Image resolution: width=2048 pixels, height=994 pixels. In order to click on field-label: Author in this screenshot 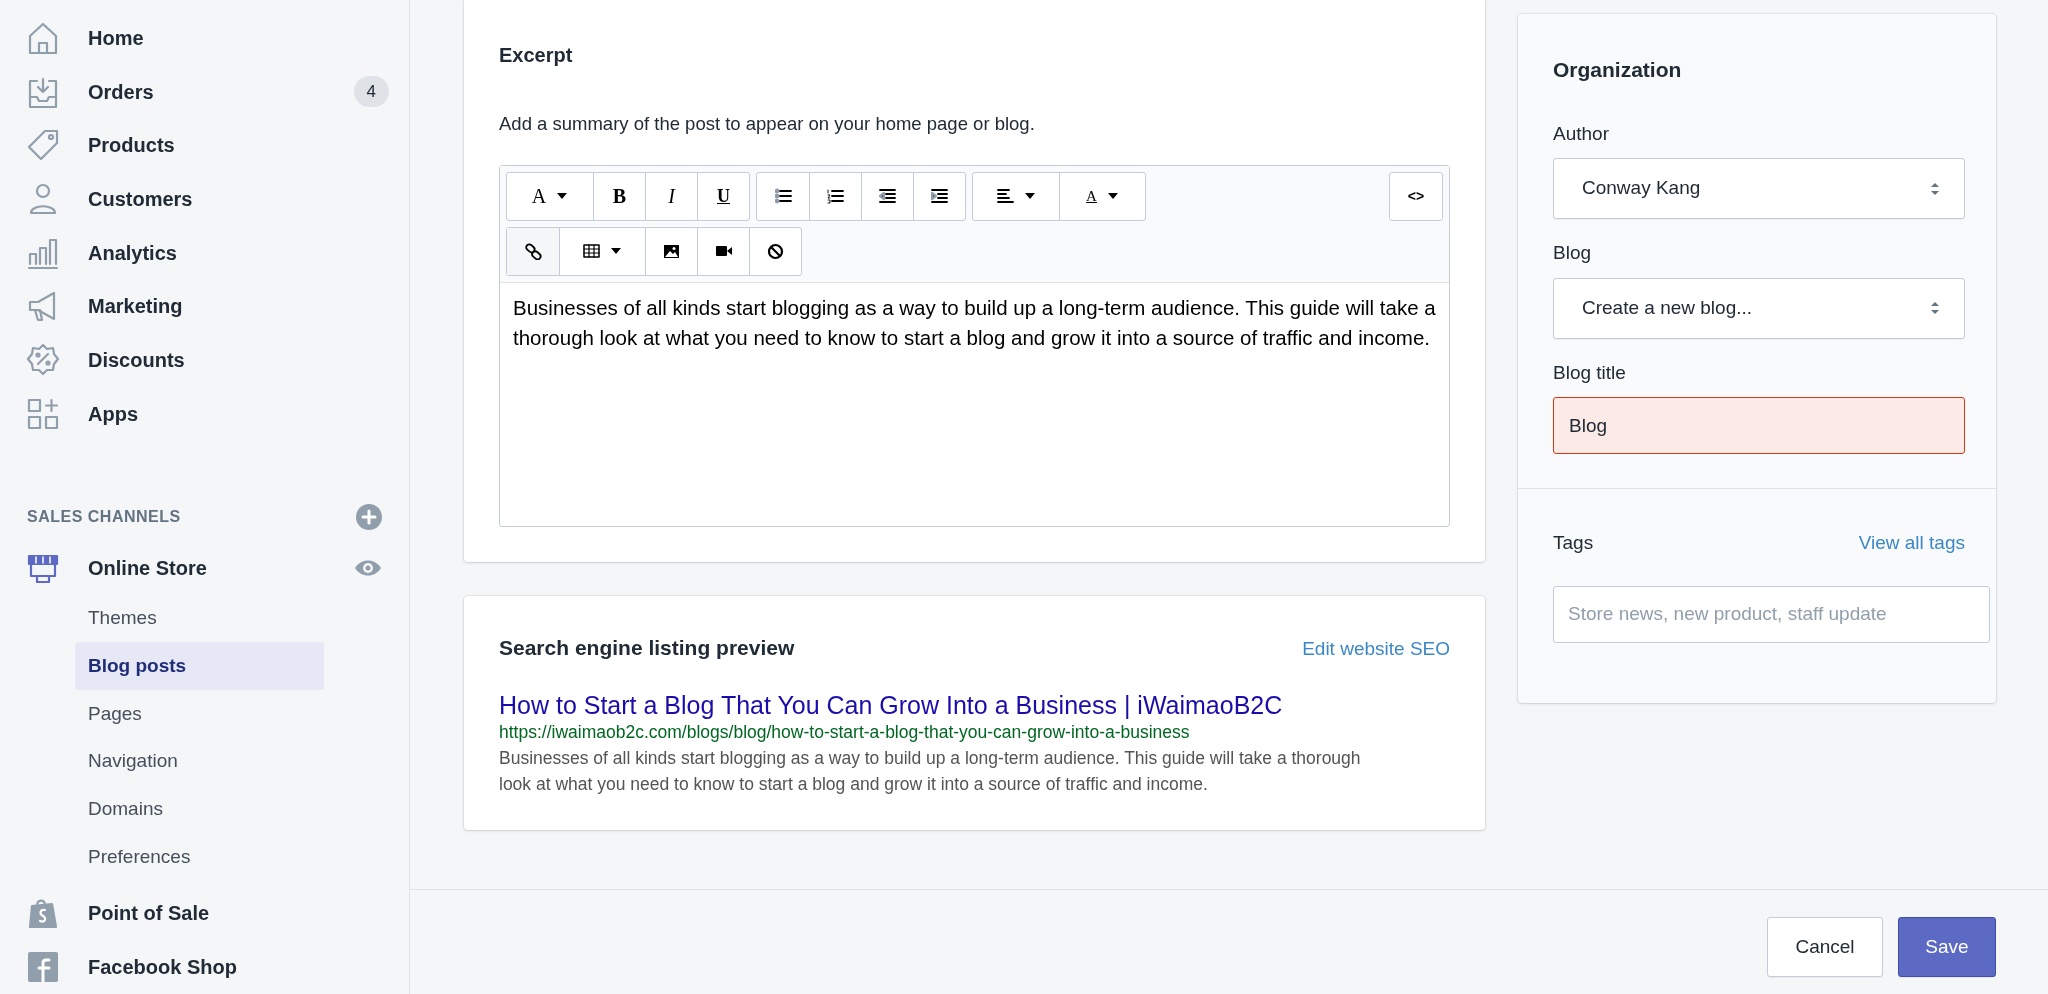, I will do `click(1581, 133)`.